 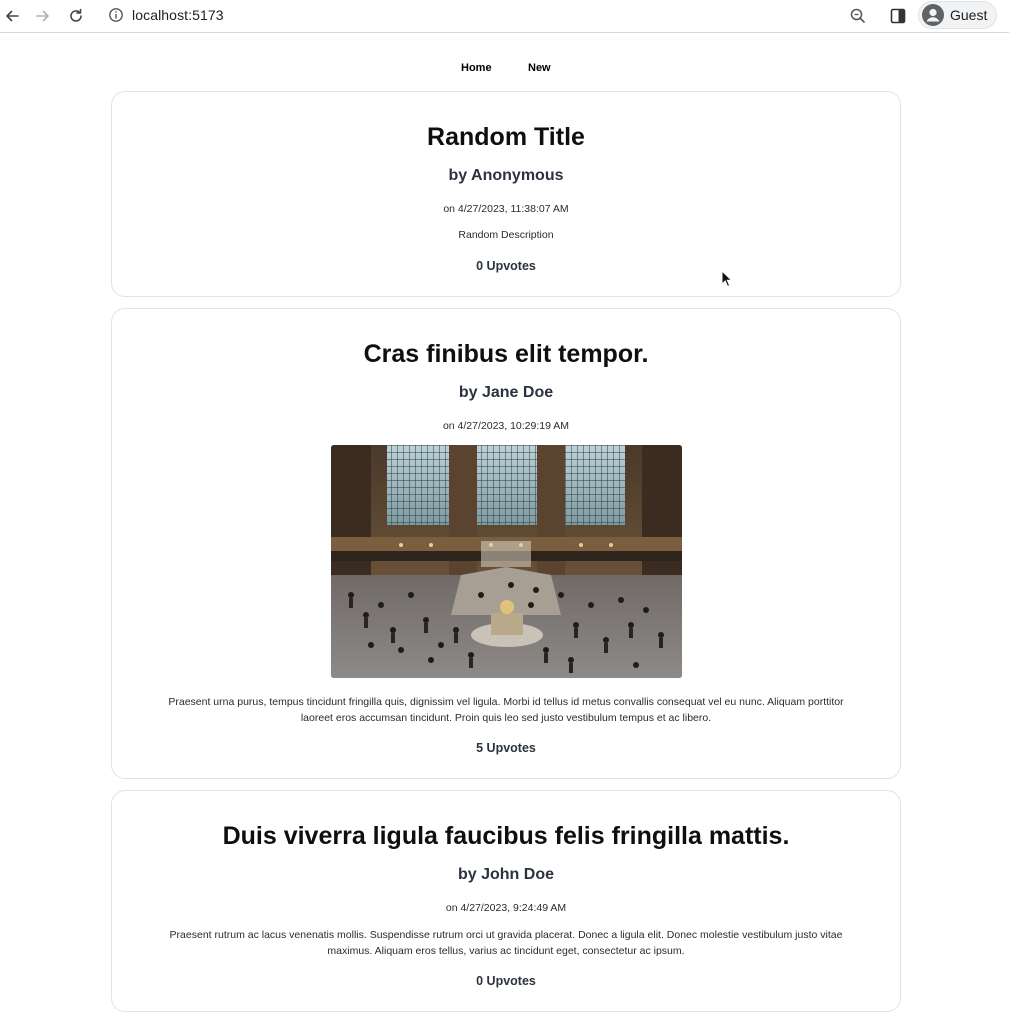 What do you see at coordinates (116, 15) in the screenshot?
I see `info-icon` at bounding box center [116, 15].